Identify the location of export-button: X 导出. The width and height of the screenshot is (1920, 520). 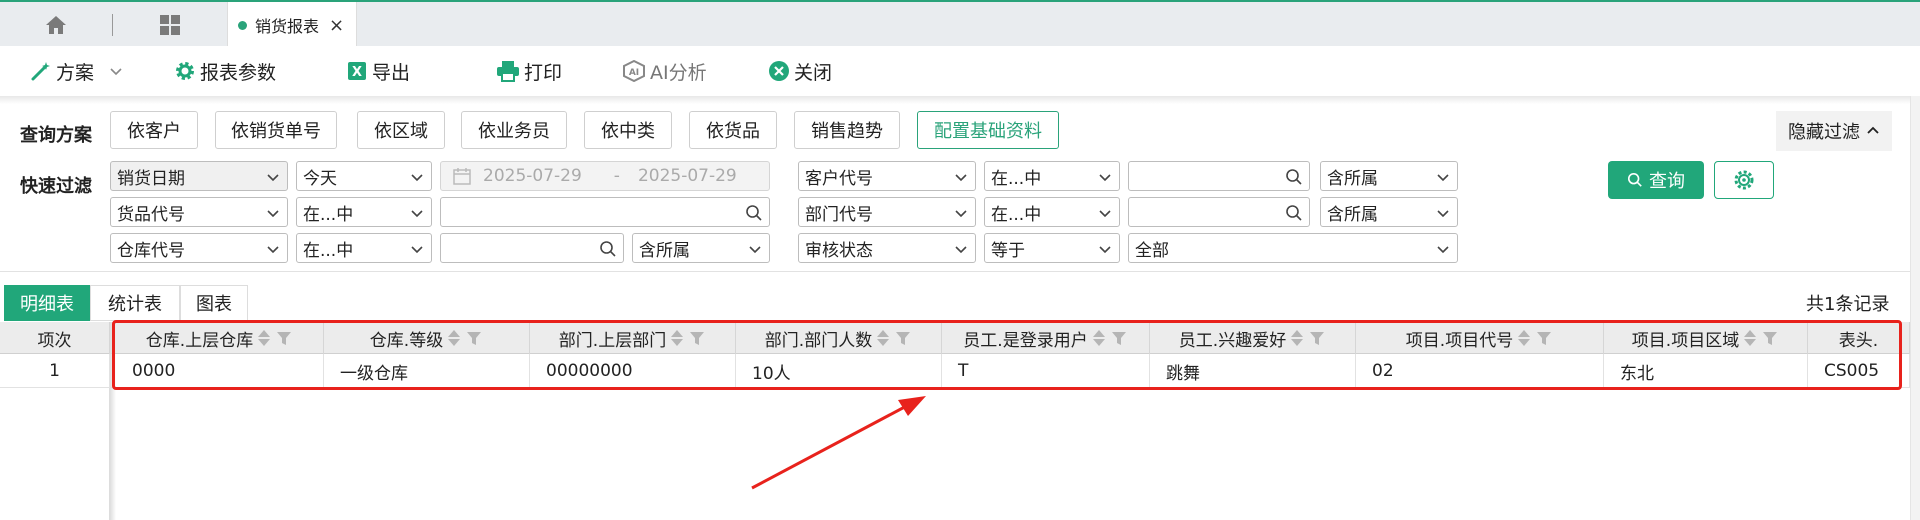
(378, 71).